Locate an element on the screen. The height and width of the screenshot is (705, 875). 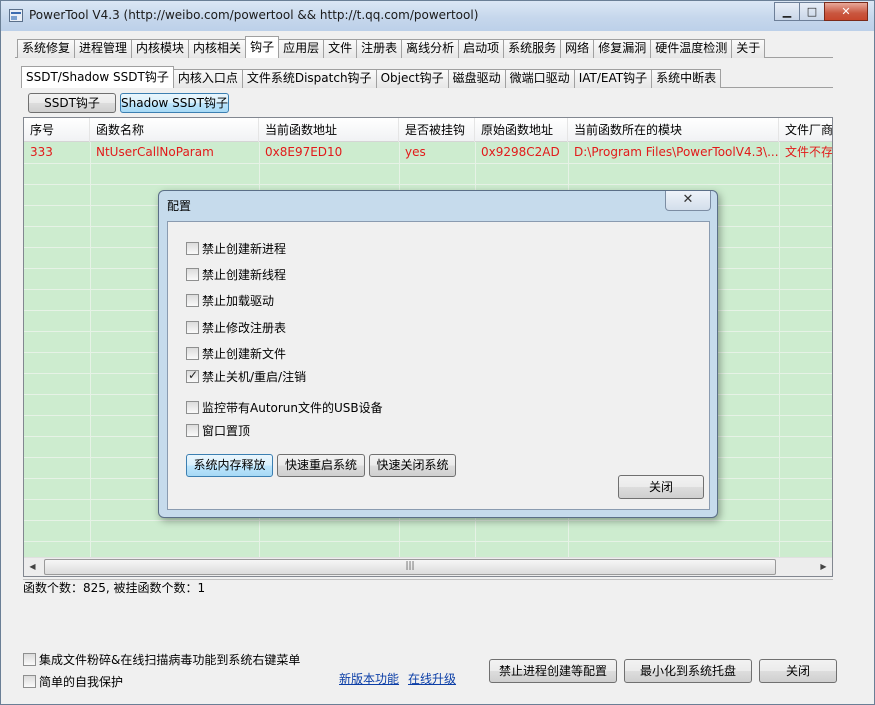
tab-hardware-temperature: 硬件温度检测 is located at coordinates (691, 48).